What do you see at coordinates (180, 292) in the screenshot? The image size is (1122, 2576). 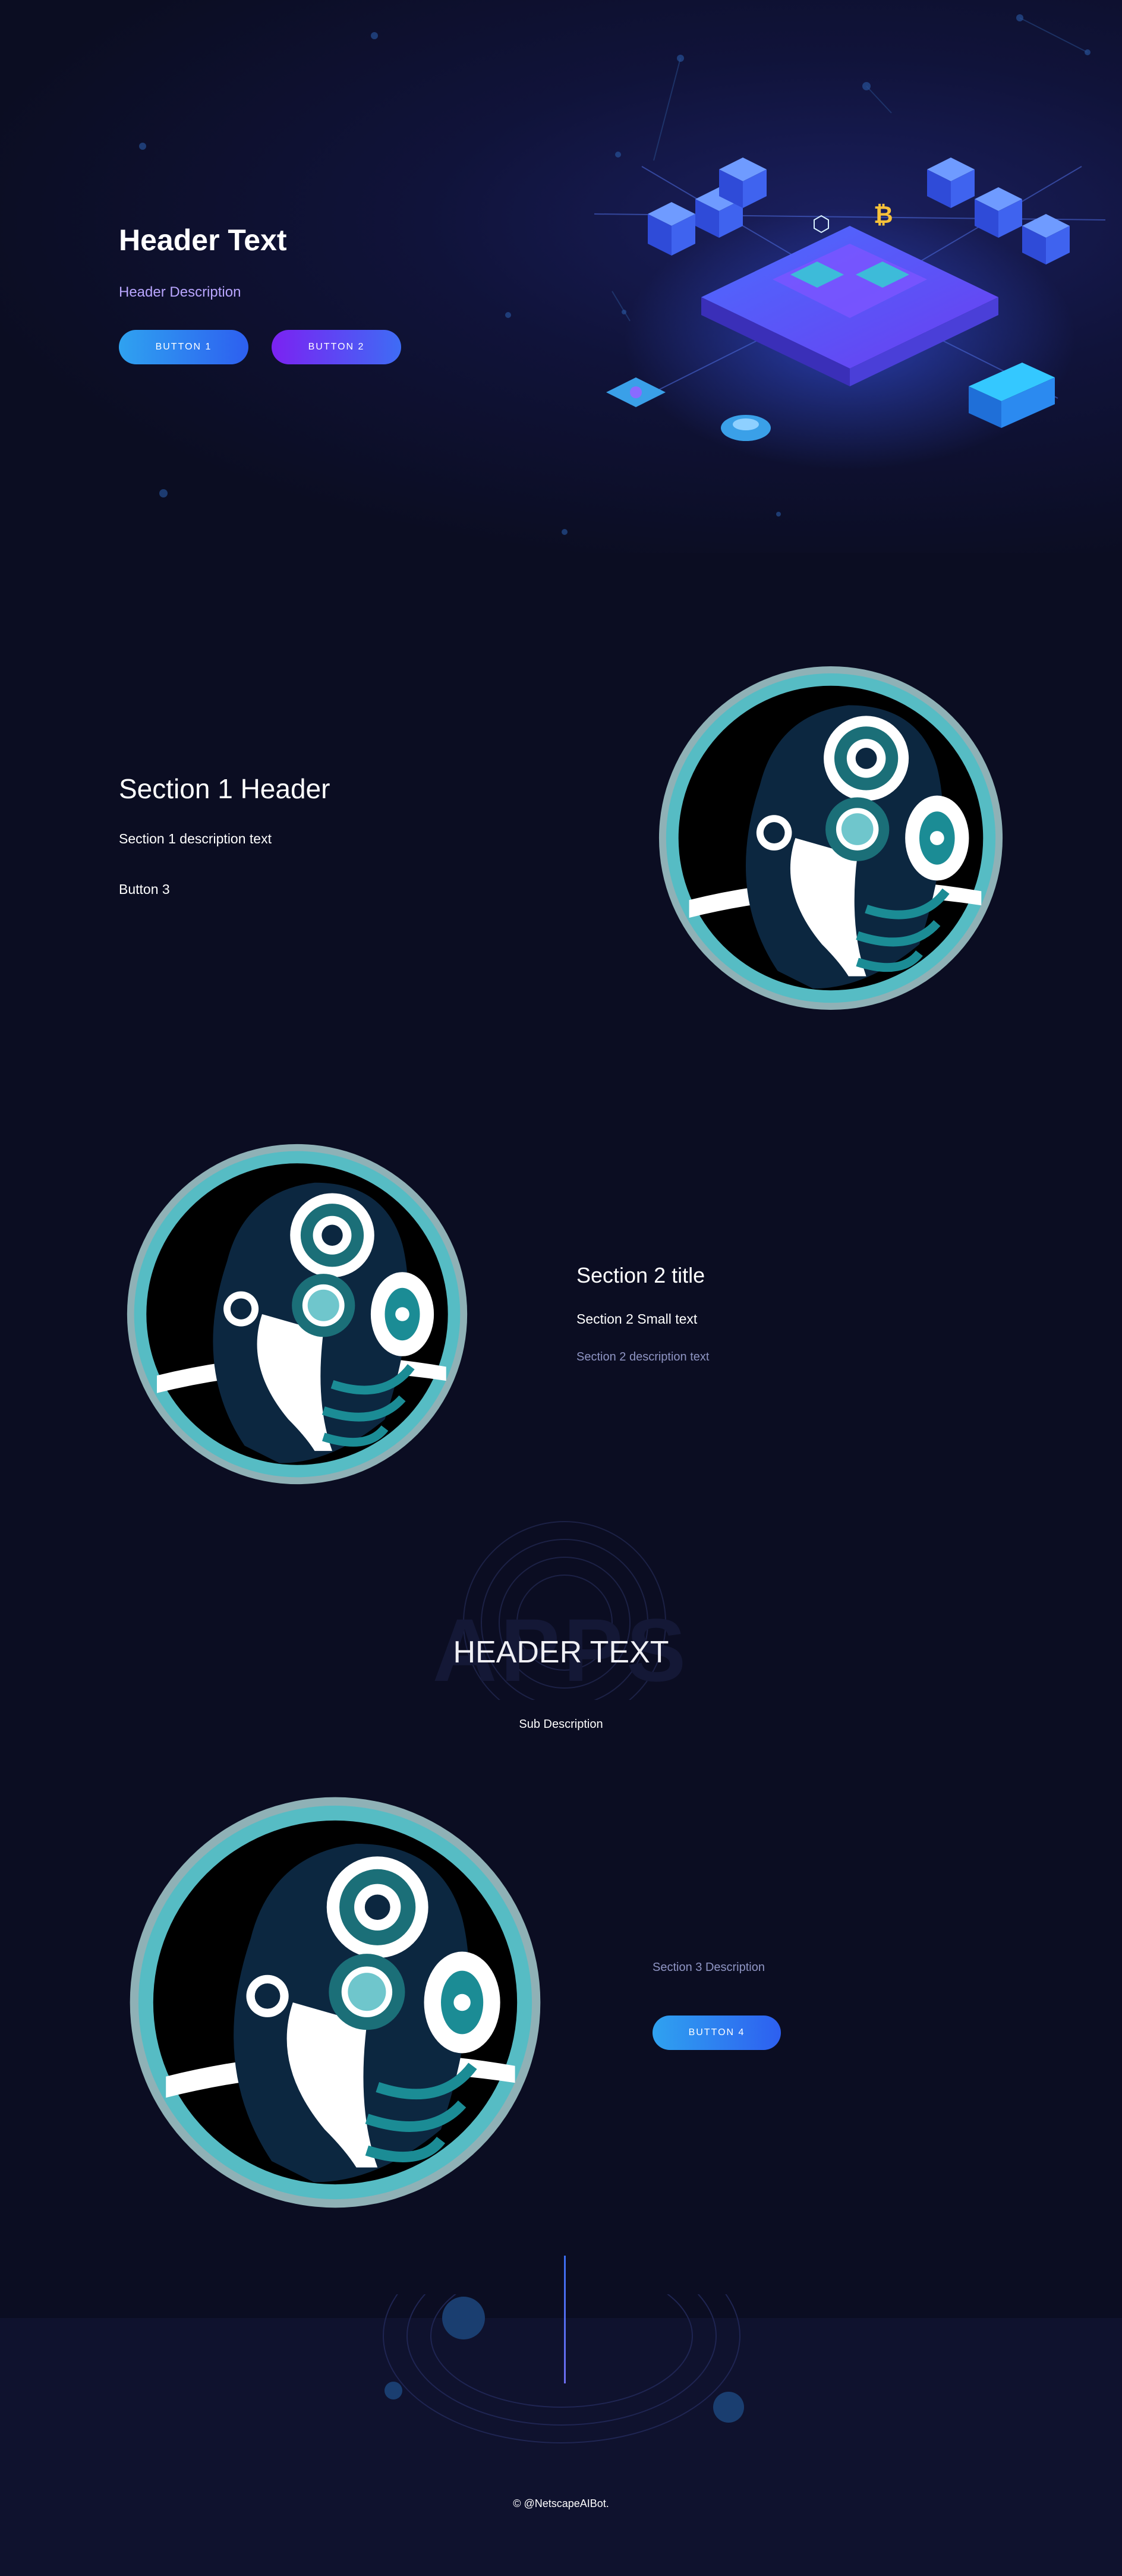 I see `hero-description: Header Description` at bounding box center [180, 292].